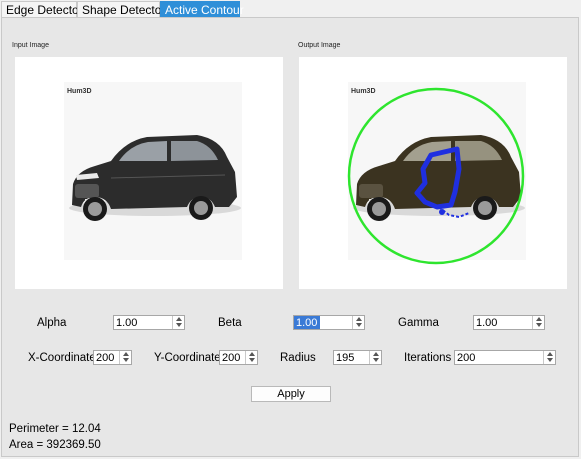  I want to click on beta-stepper, so click(358, 322).